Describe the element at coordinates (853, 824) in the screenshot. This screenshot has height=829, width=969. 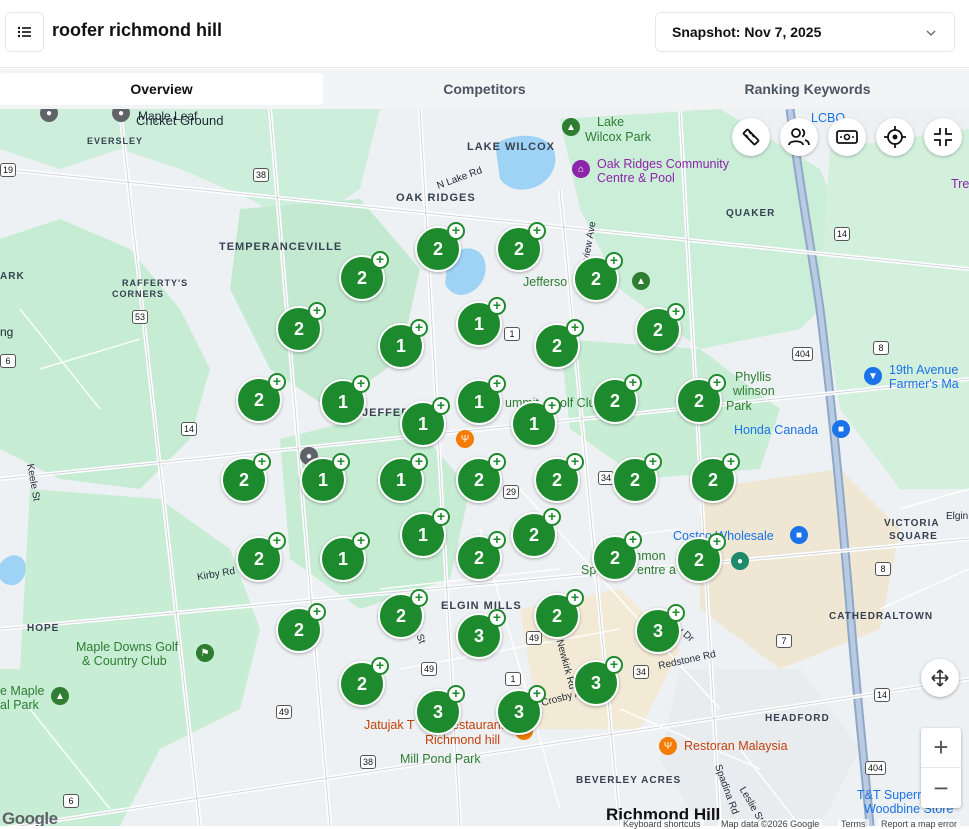
I see `terms-link: Terms` at that location.